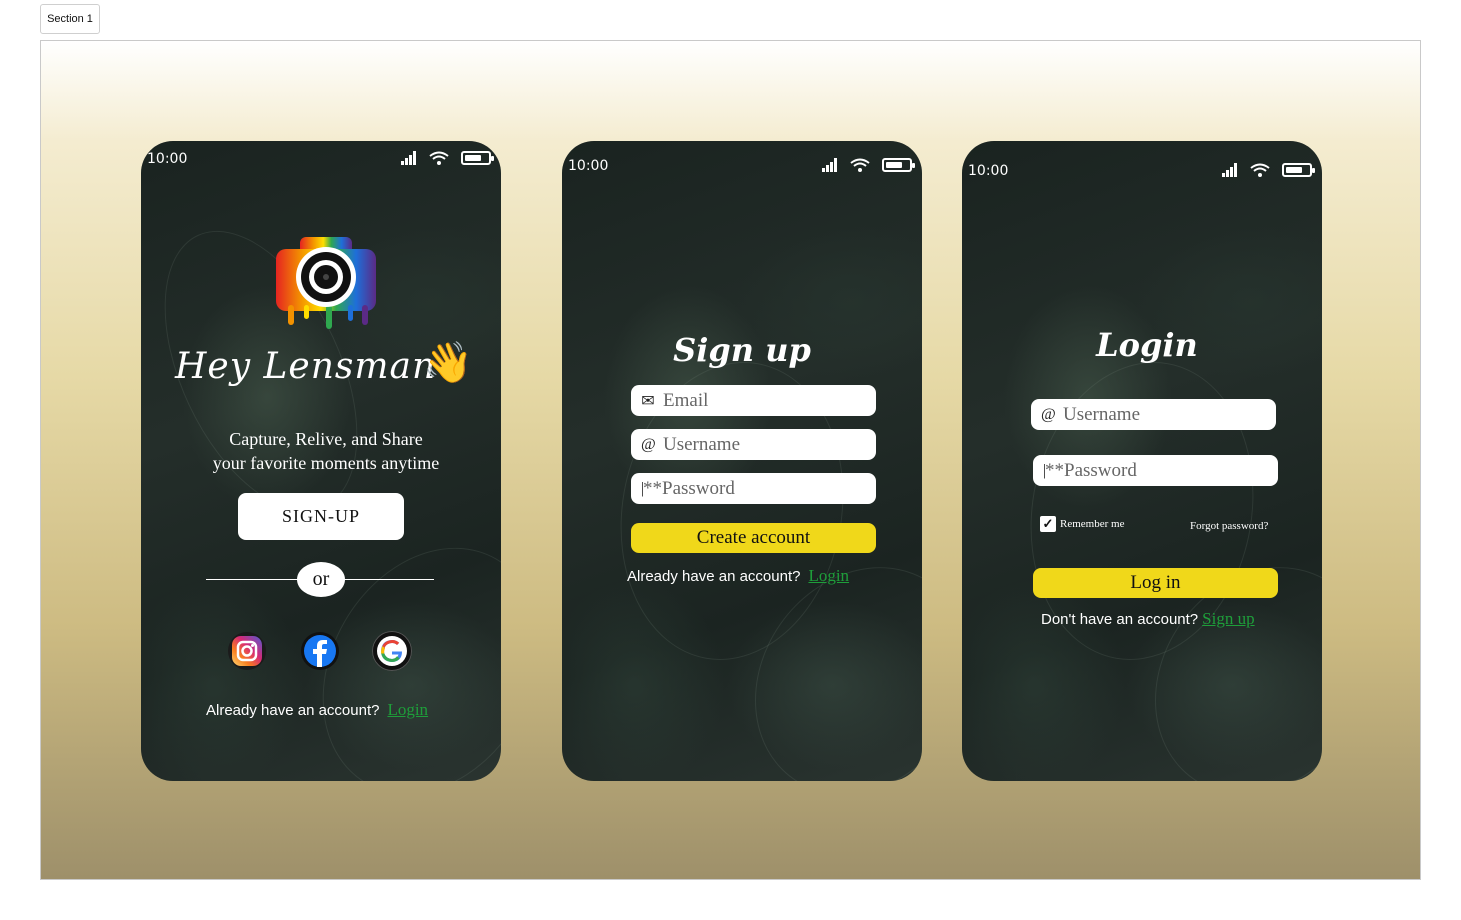 The height and width of the screenshot is (920, 1461). What do you see at coordinates (1120, 619) in the screenshot?
I see `account-prompt-text: Don't have an account?` at bounding box center [1120, 619].